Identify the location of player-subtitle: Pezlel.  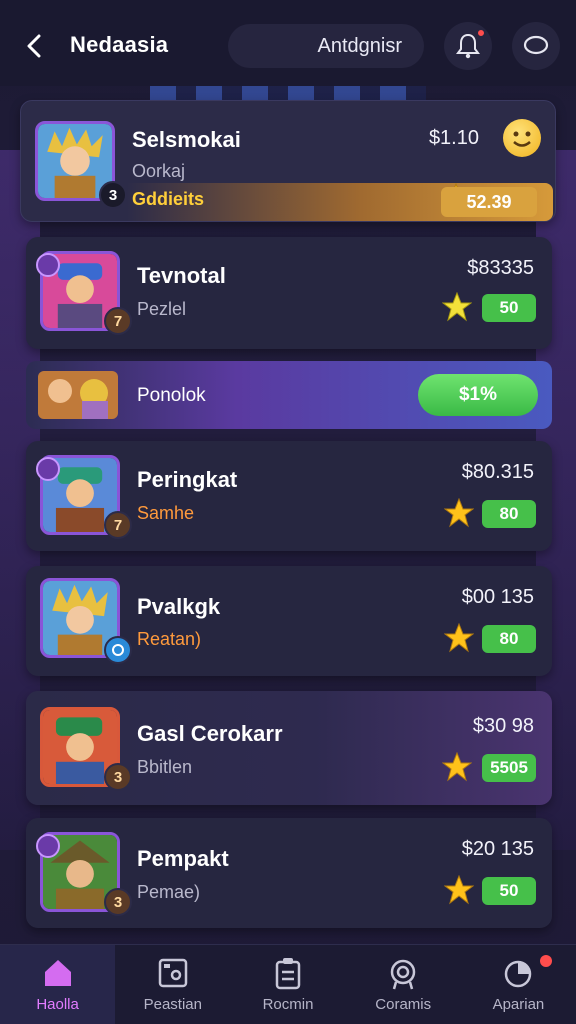
(162, 309).